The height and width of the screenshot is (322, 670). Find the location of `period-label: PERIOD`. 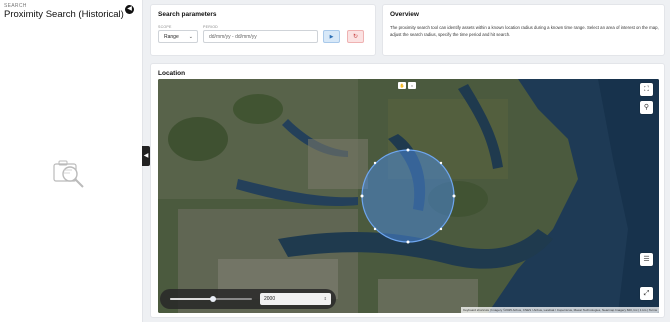

period-label: PERIOD is located at coordinates (210, 27).